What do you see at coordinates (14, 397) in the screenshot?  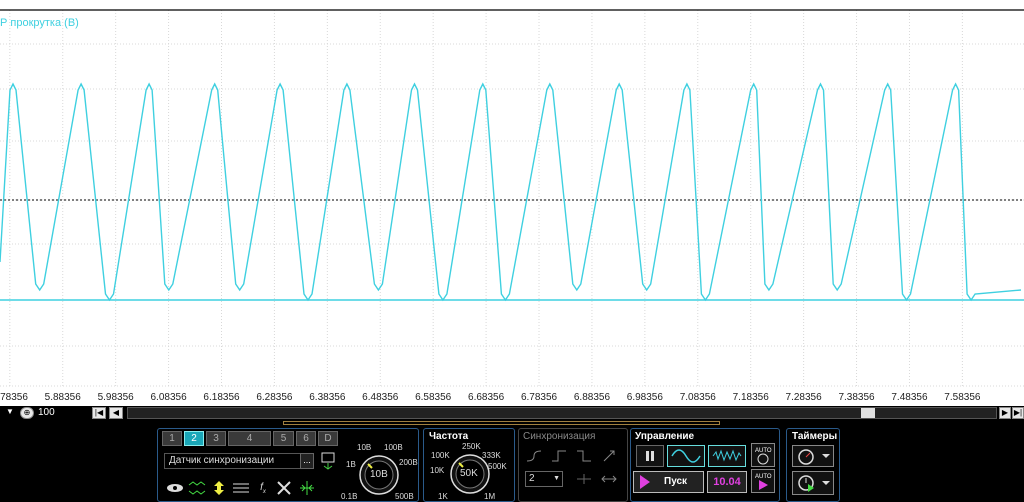 I see `x-tick-label: 5.78356` at bounding box center [14, 397].